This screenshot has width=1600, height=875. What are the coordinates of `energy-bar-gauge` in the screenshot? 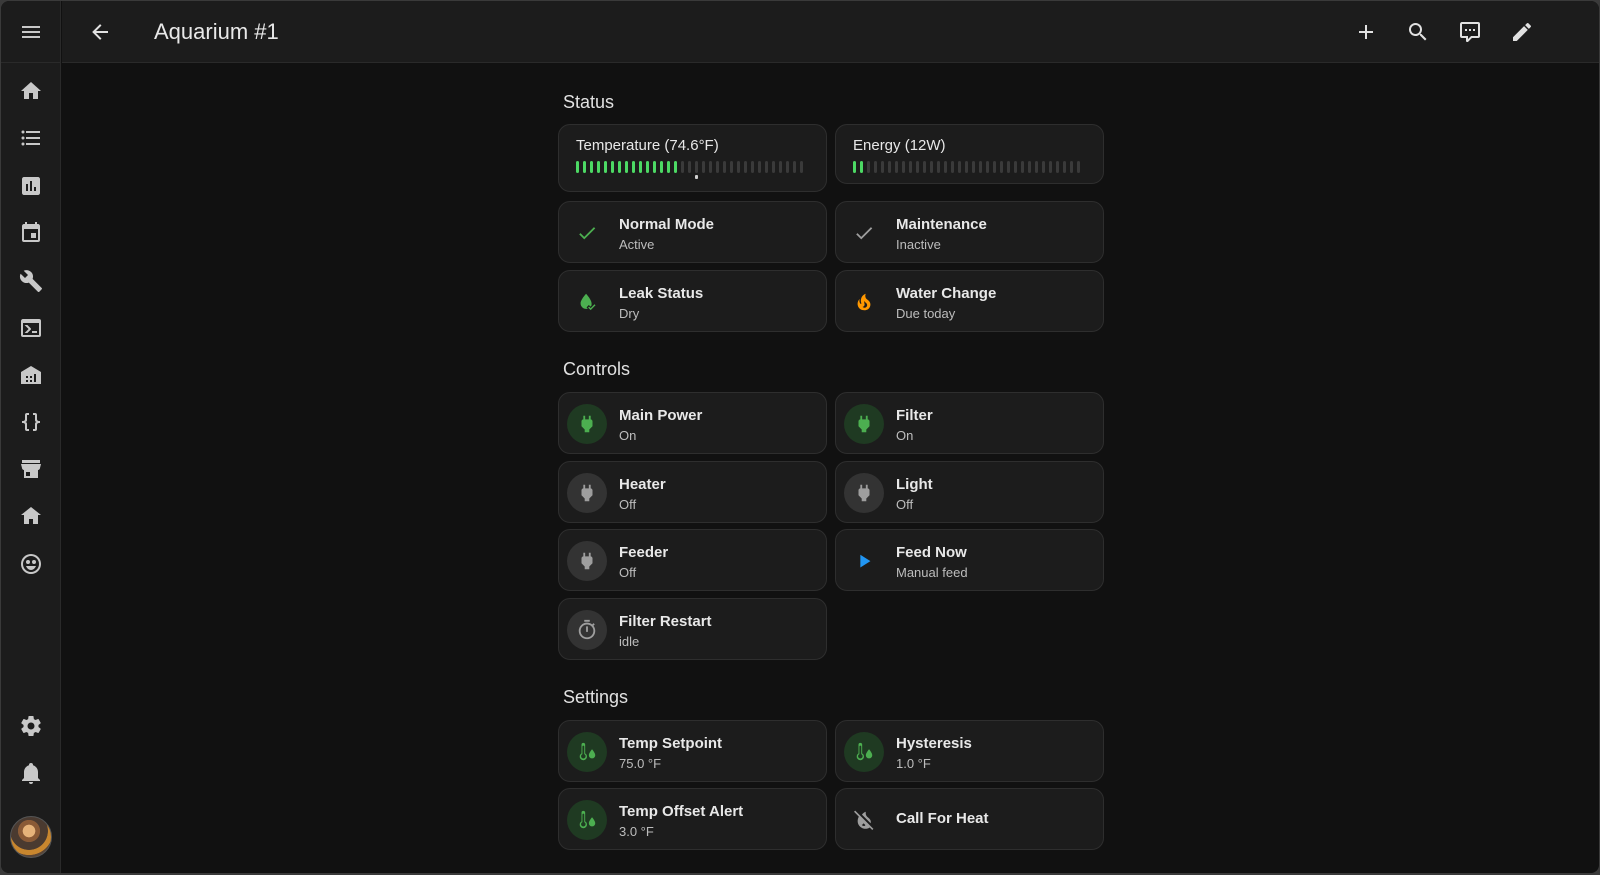 It's located at (966, 167).